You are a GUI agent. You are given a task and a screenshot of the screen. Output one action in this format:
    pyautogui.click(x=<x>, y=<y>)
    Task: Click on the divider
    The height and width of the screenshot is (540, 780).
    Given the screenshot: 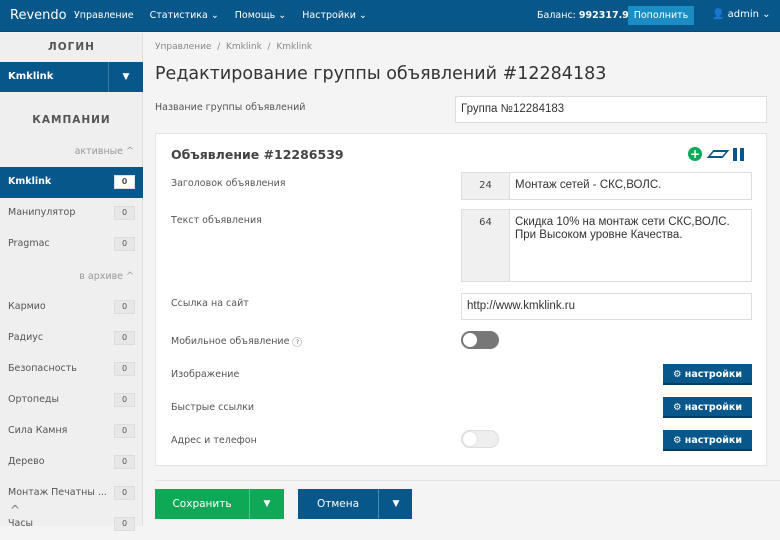 What is the action you would take?
    pyautogui.click(x=467, y=480)
    